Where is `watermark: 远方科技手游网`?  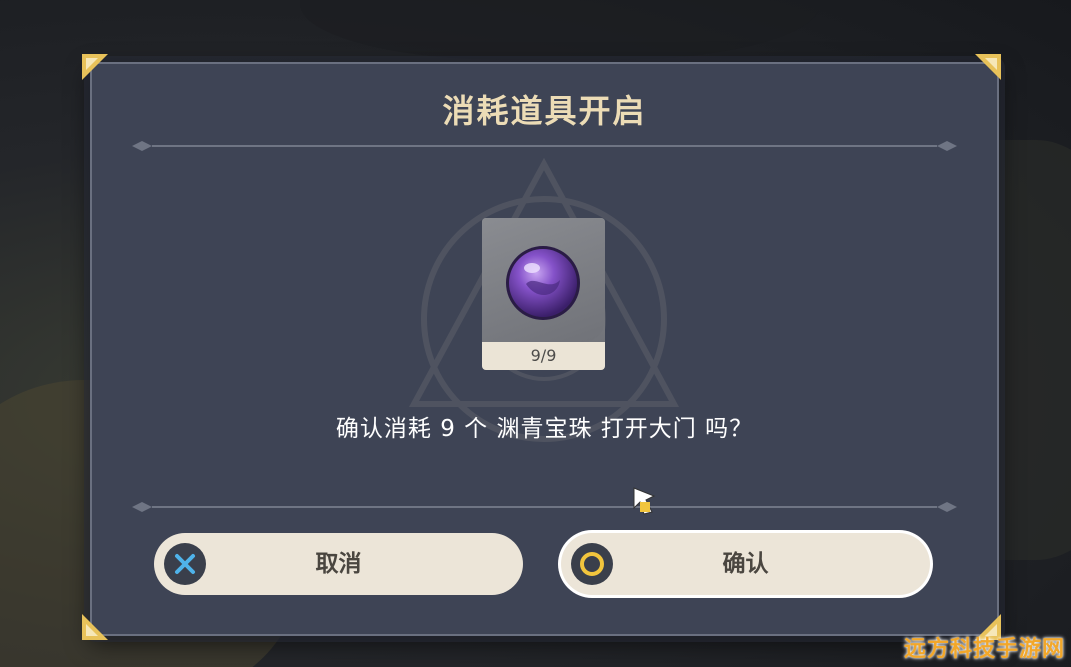
watermark: 远方科技手游网 is located at coordinates (984, 649).